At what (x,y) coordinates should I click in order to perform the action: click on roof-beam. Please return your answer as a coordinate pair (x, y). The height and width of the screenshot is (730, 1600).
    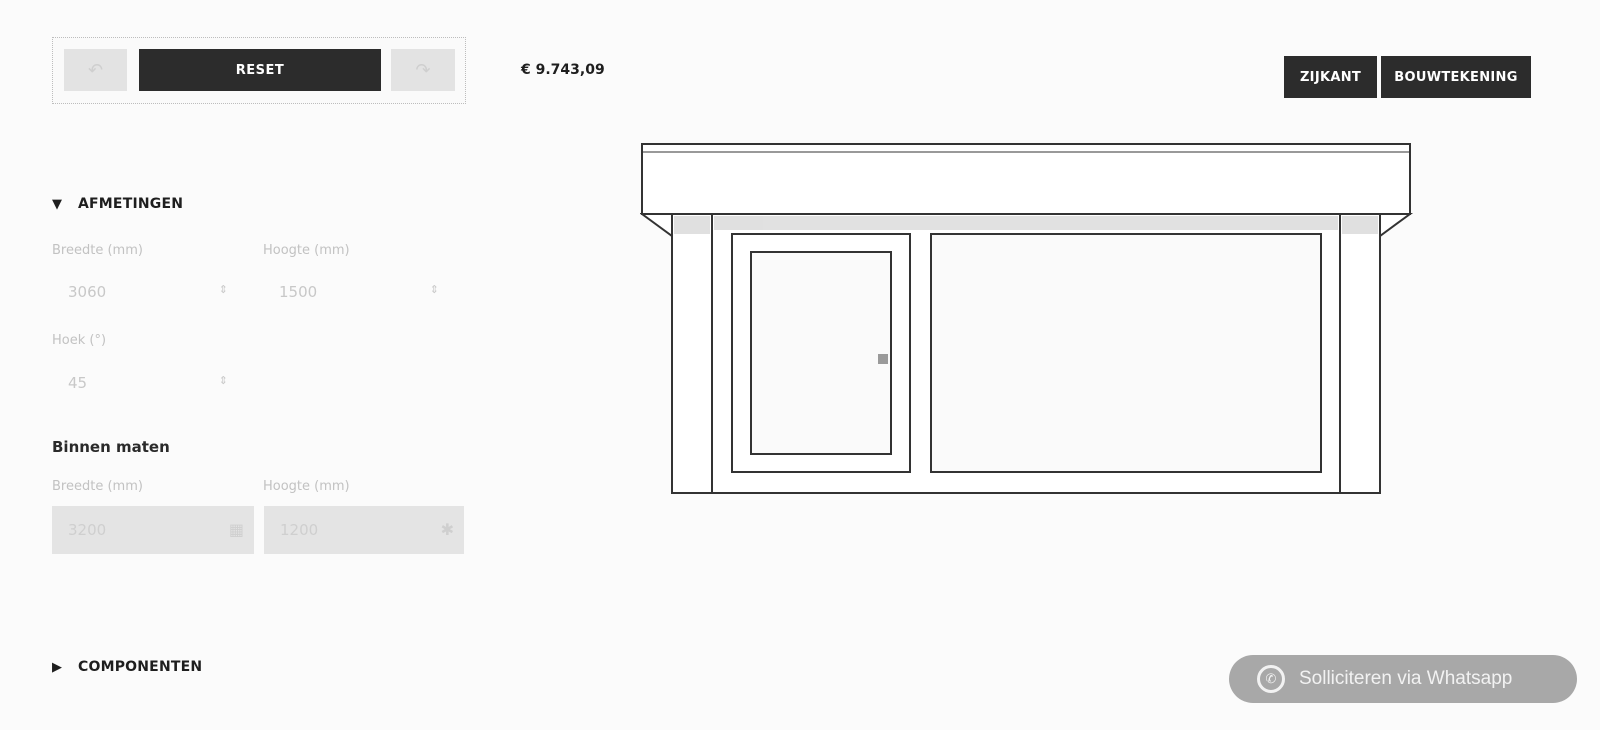
    Looking at the image, I should click on (1026, 179).